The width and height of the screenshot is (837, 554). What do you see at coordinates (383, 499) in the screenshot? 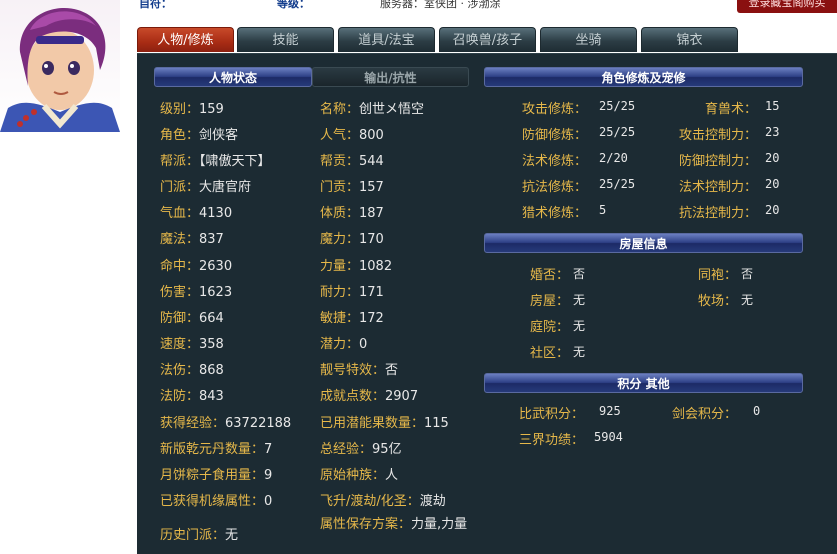
I see `status-right-row-15: 飞升/渡劫/化圣：渡劫` at bounding box center [383, 499].